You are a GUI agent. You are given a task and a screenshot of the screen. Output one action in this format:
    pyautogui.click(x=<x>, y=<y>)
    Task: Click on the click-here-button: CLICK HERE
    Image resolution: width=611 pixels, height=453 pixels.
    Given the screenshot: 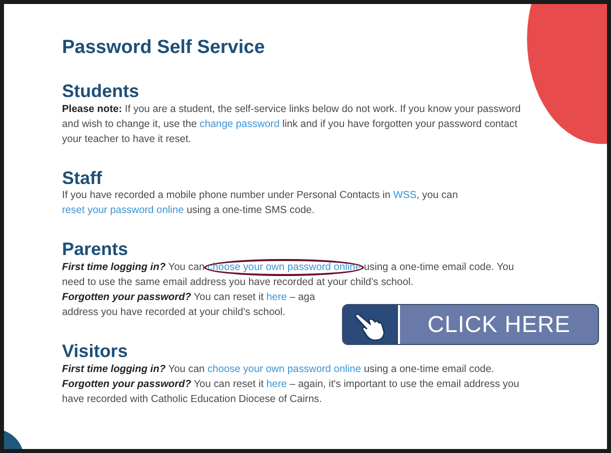 What is the action you would take?
    pyautogui.click(x=470, y=324)
    